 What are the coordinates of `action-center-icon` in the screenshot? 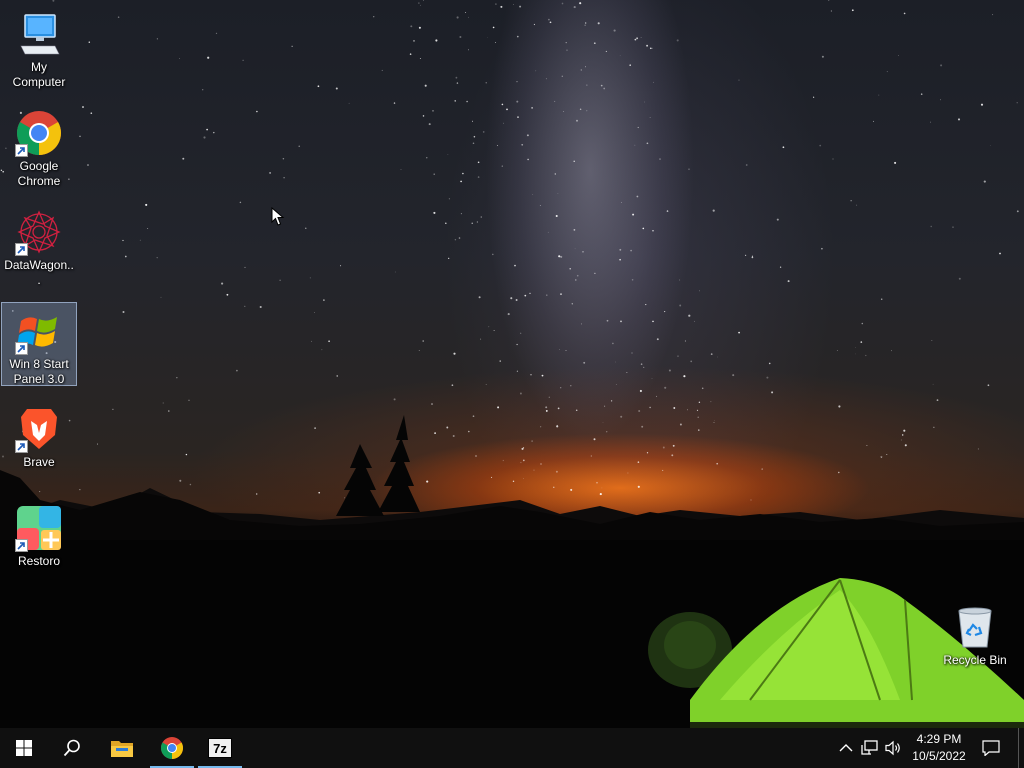 It's located at (991, 748).